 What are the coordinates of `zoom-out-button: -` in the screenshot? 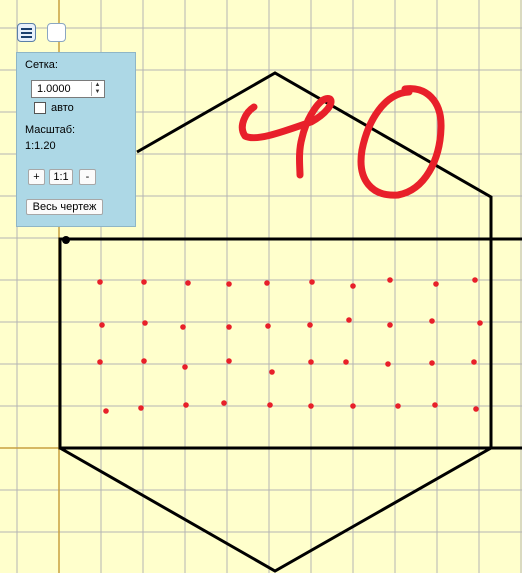 It's located at (87, 177).